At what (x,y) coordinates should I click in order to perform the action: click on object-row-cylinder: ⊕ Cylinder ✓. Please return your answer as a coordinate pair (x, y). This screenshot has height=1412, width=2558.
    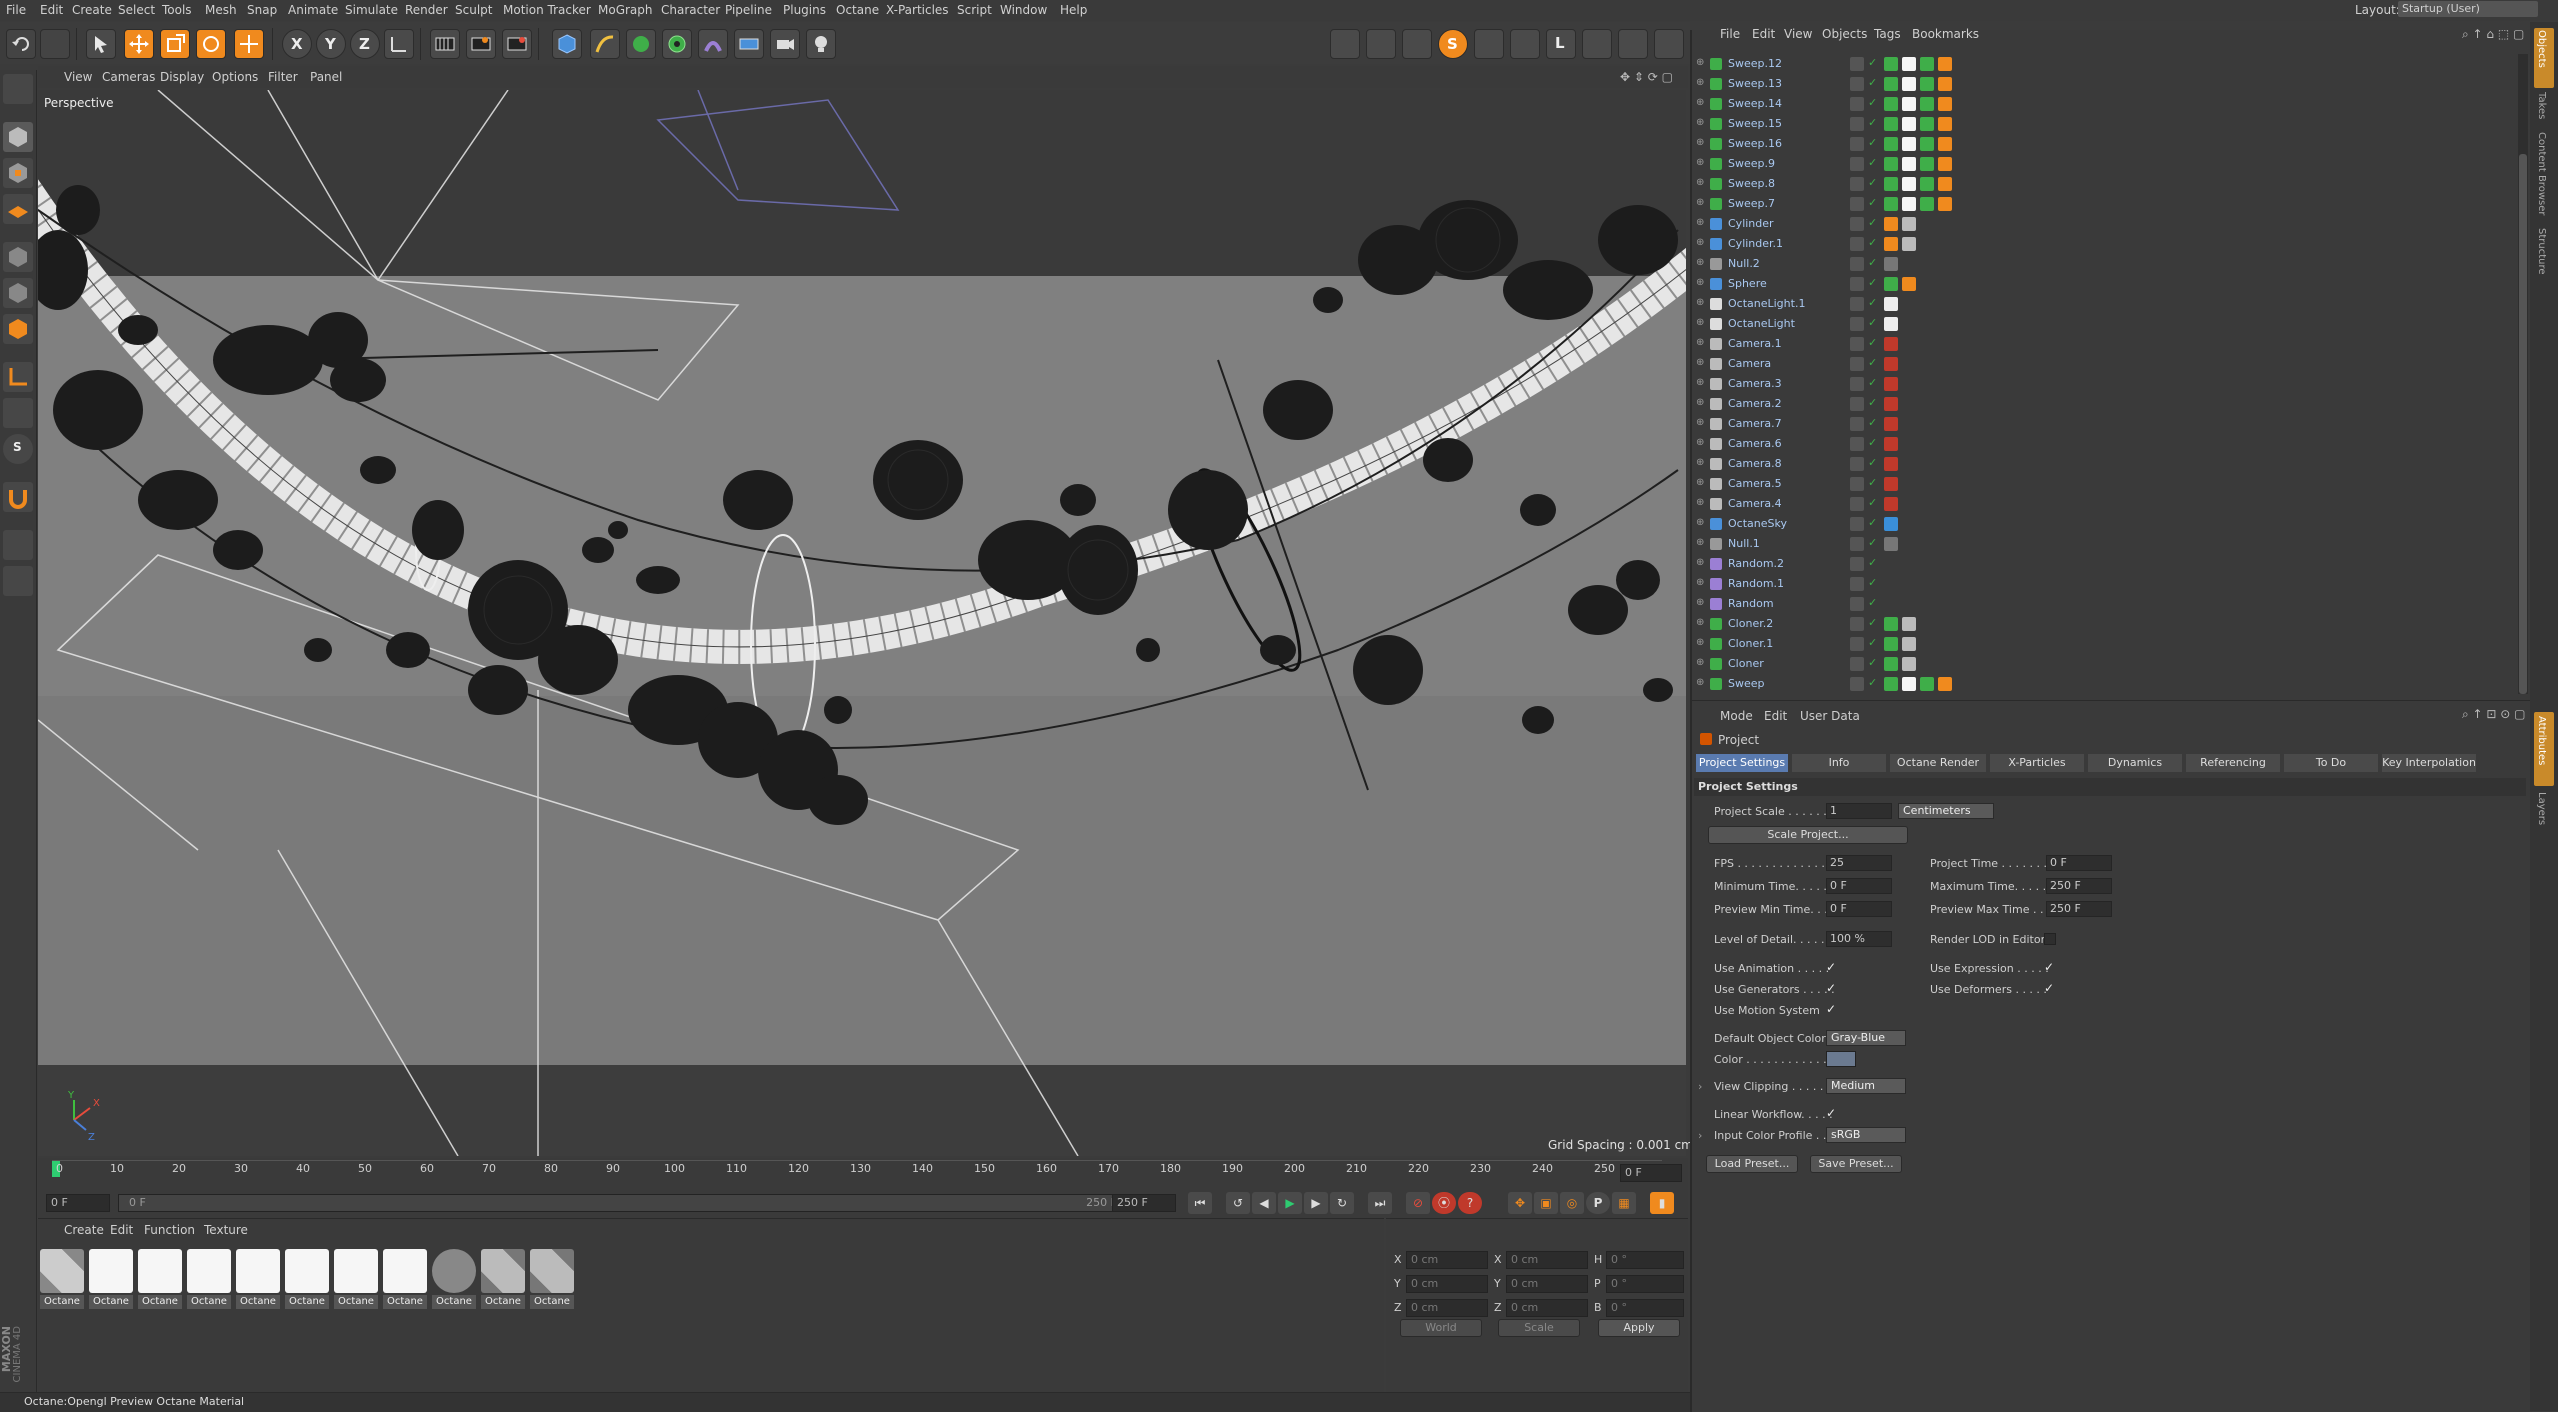
    Looking at the image, I should click on (2112, 224).